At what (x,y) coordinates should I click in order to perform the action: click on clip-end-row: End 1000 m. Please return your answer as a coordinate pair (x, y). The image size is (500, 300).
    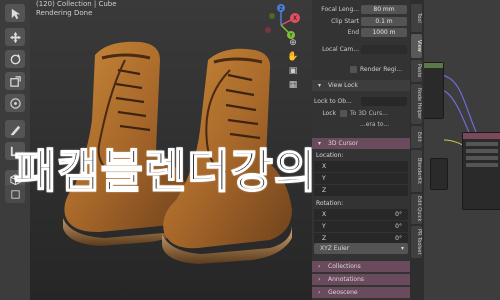
    Looking at the image, I should click on (361, 32).